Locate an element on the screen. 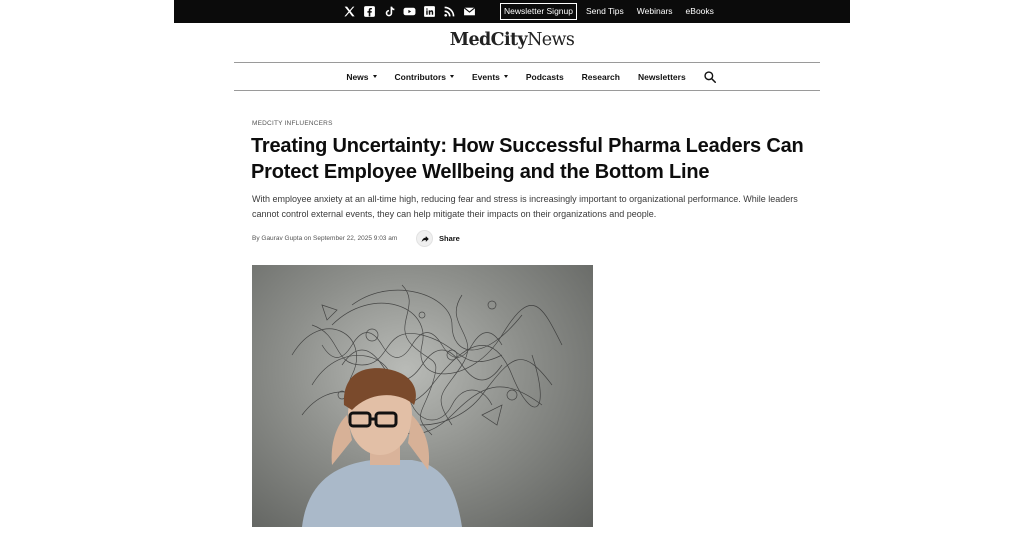 This screenshot has width=1024, height=536. social-icons is located at coordinates (409, 11).